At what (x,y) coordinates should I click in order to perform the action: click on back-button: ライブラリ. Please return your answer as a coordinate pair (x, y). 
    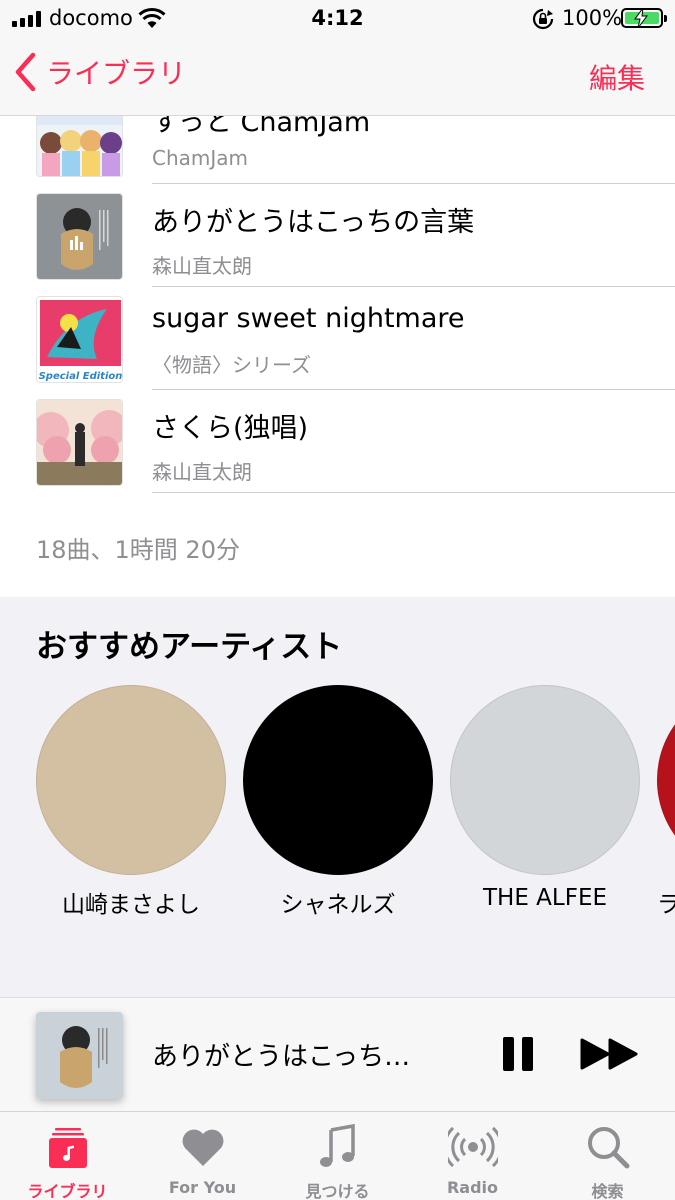
    Looking at the image, I should click on (100, 72).